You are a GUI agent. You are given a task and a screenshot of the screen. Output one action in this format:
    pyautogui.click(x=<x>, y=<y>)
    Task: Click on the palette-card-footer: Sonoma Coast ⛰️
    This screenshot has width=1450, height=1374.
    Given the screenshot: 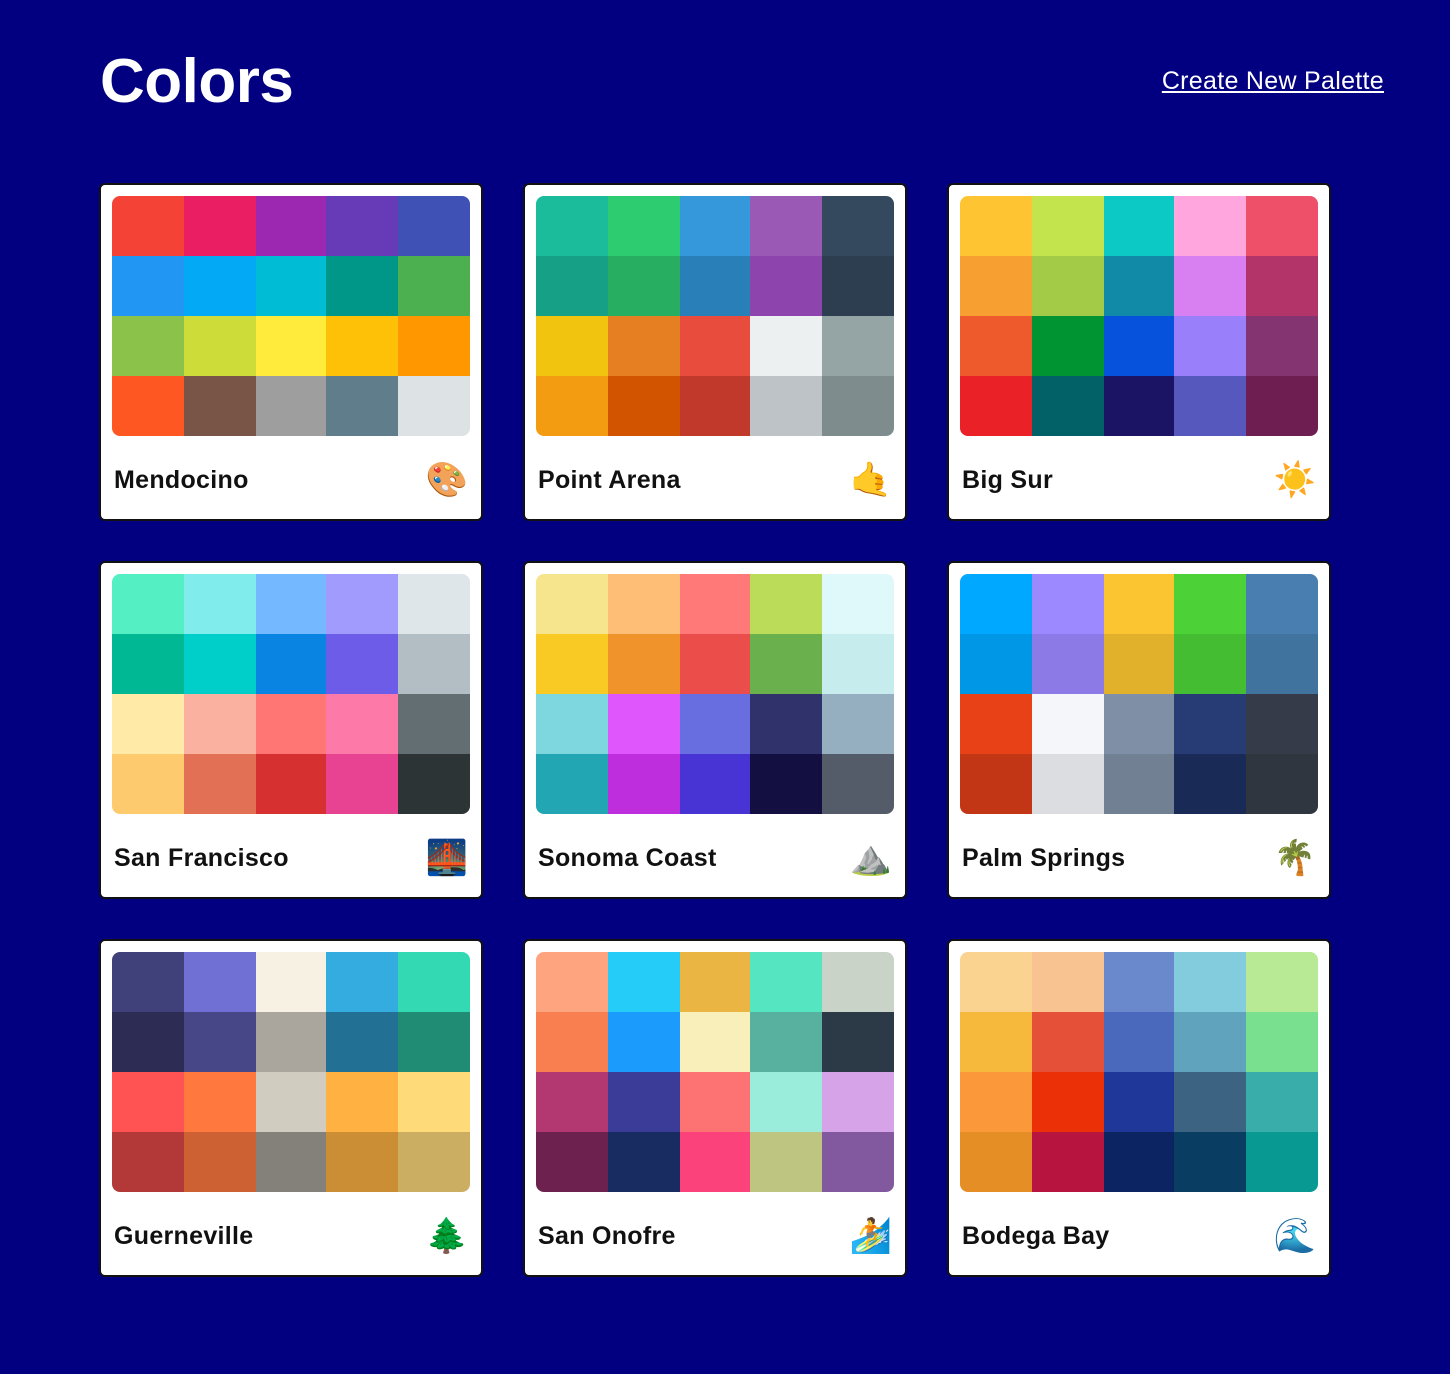 What is the action you would take?
    pyautogui.click(x=715, y=858)
    